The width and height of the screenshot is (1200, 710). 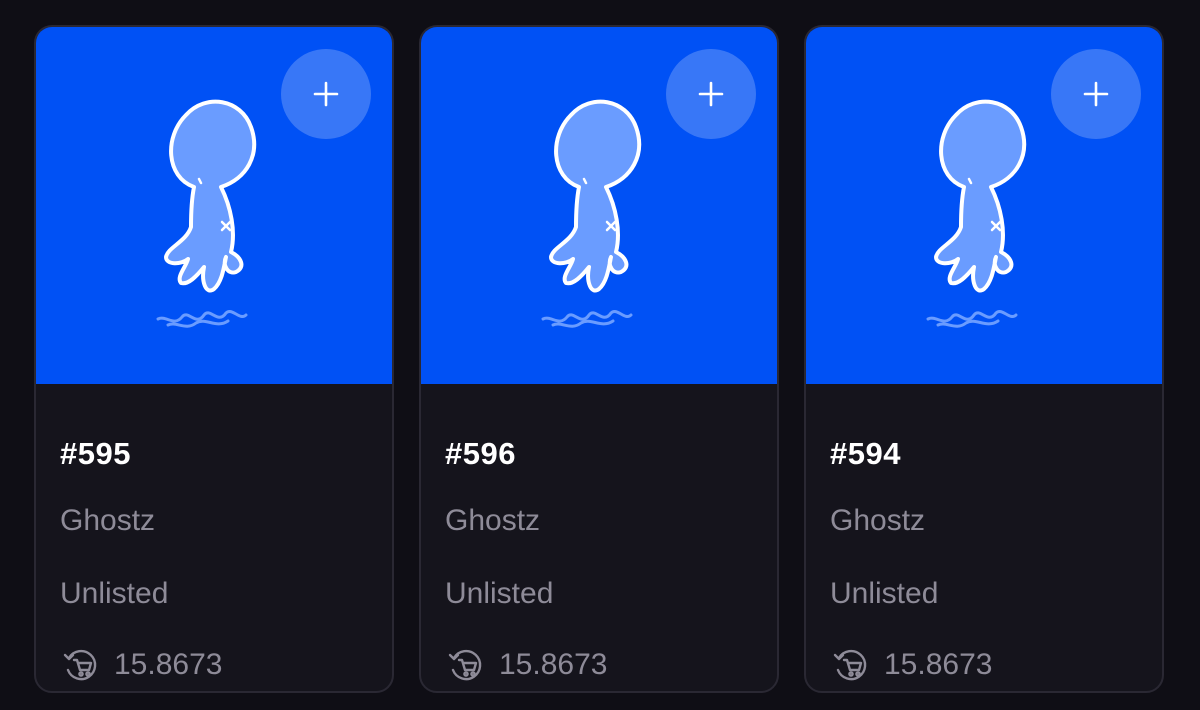 What do you see at coordinates (480, 454) in the screenshot?
I see `token-id: #596` at bounding box center [480, 454].